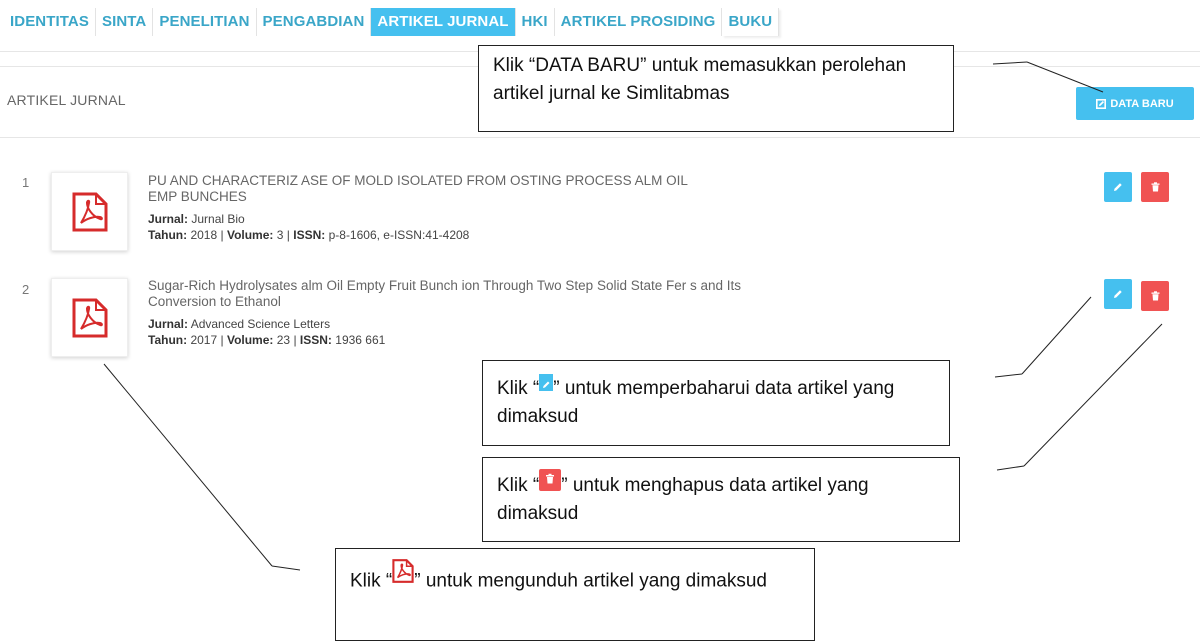  Describe the element at coordinates (639, 22) in the screenshot. I see `tab-artikel-prosiding: ARTIKEL PROSIDING` at that location.